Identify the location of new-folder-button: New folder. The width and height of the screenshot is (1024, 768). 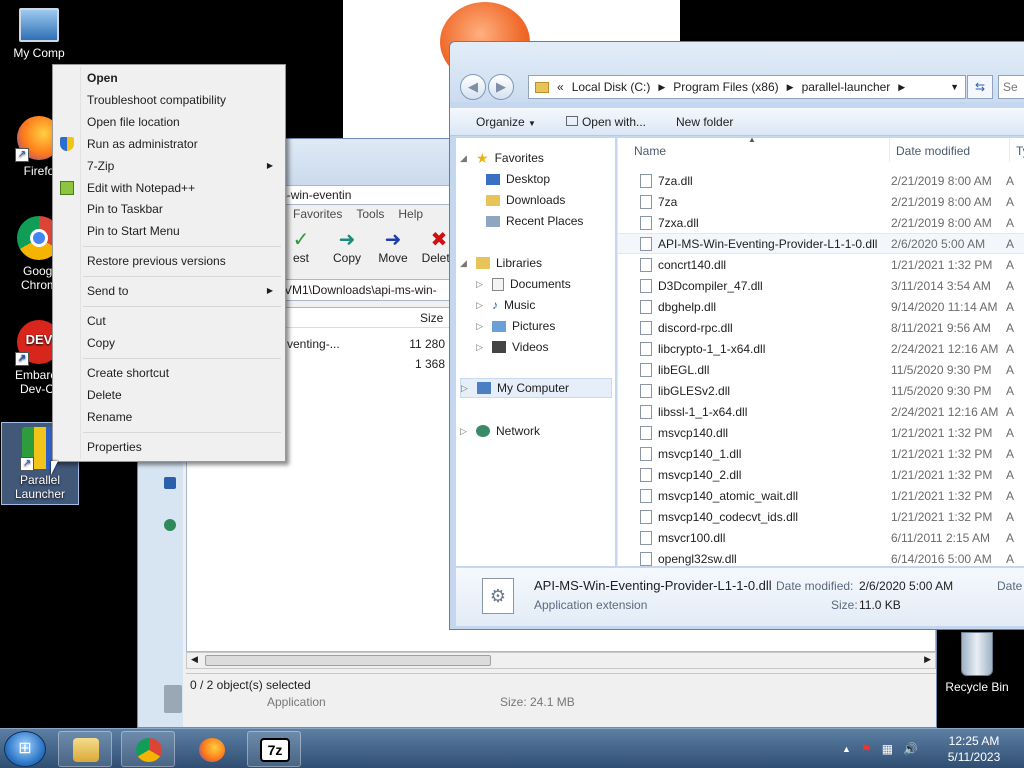
(704, 122).